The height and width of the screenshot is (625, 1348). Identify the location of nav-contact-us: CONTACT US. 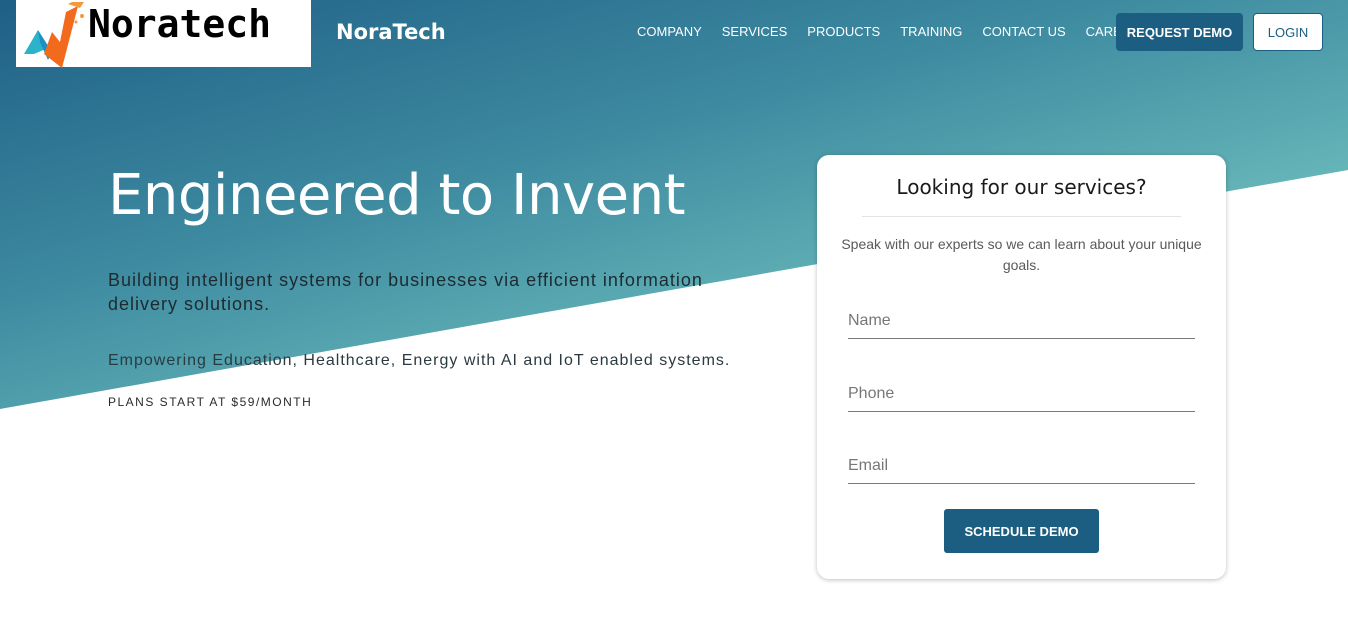
(1023, 31).